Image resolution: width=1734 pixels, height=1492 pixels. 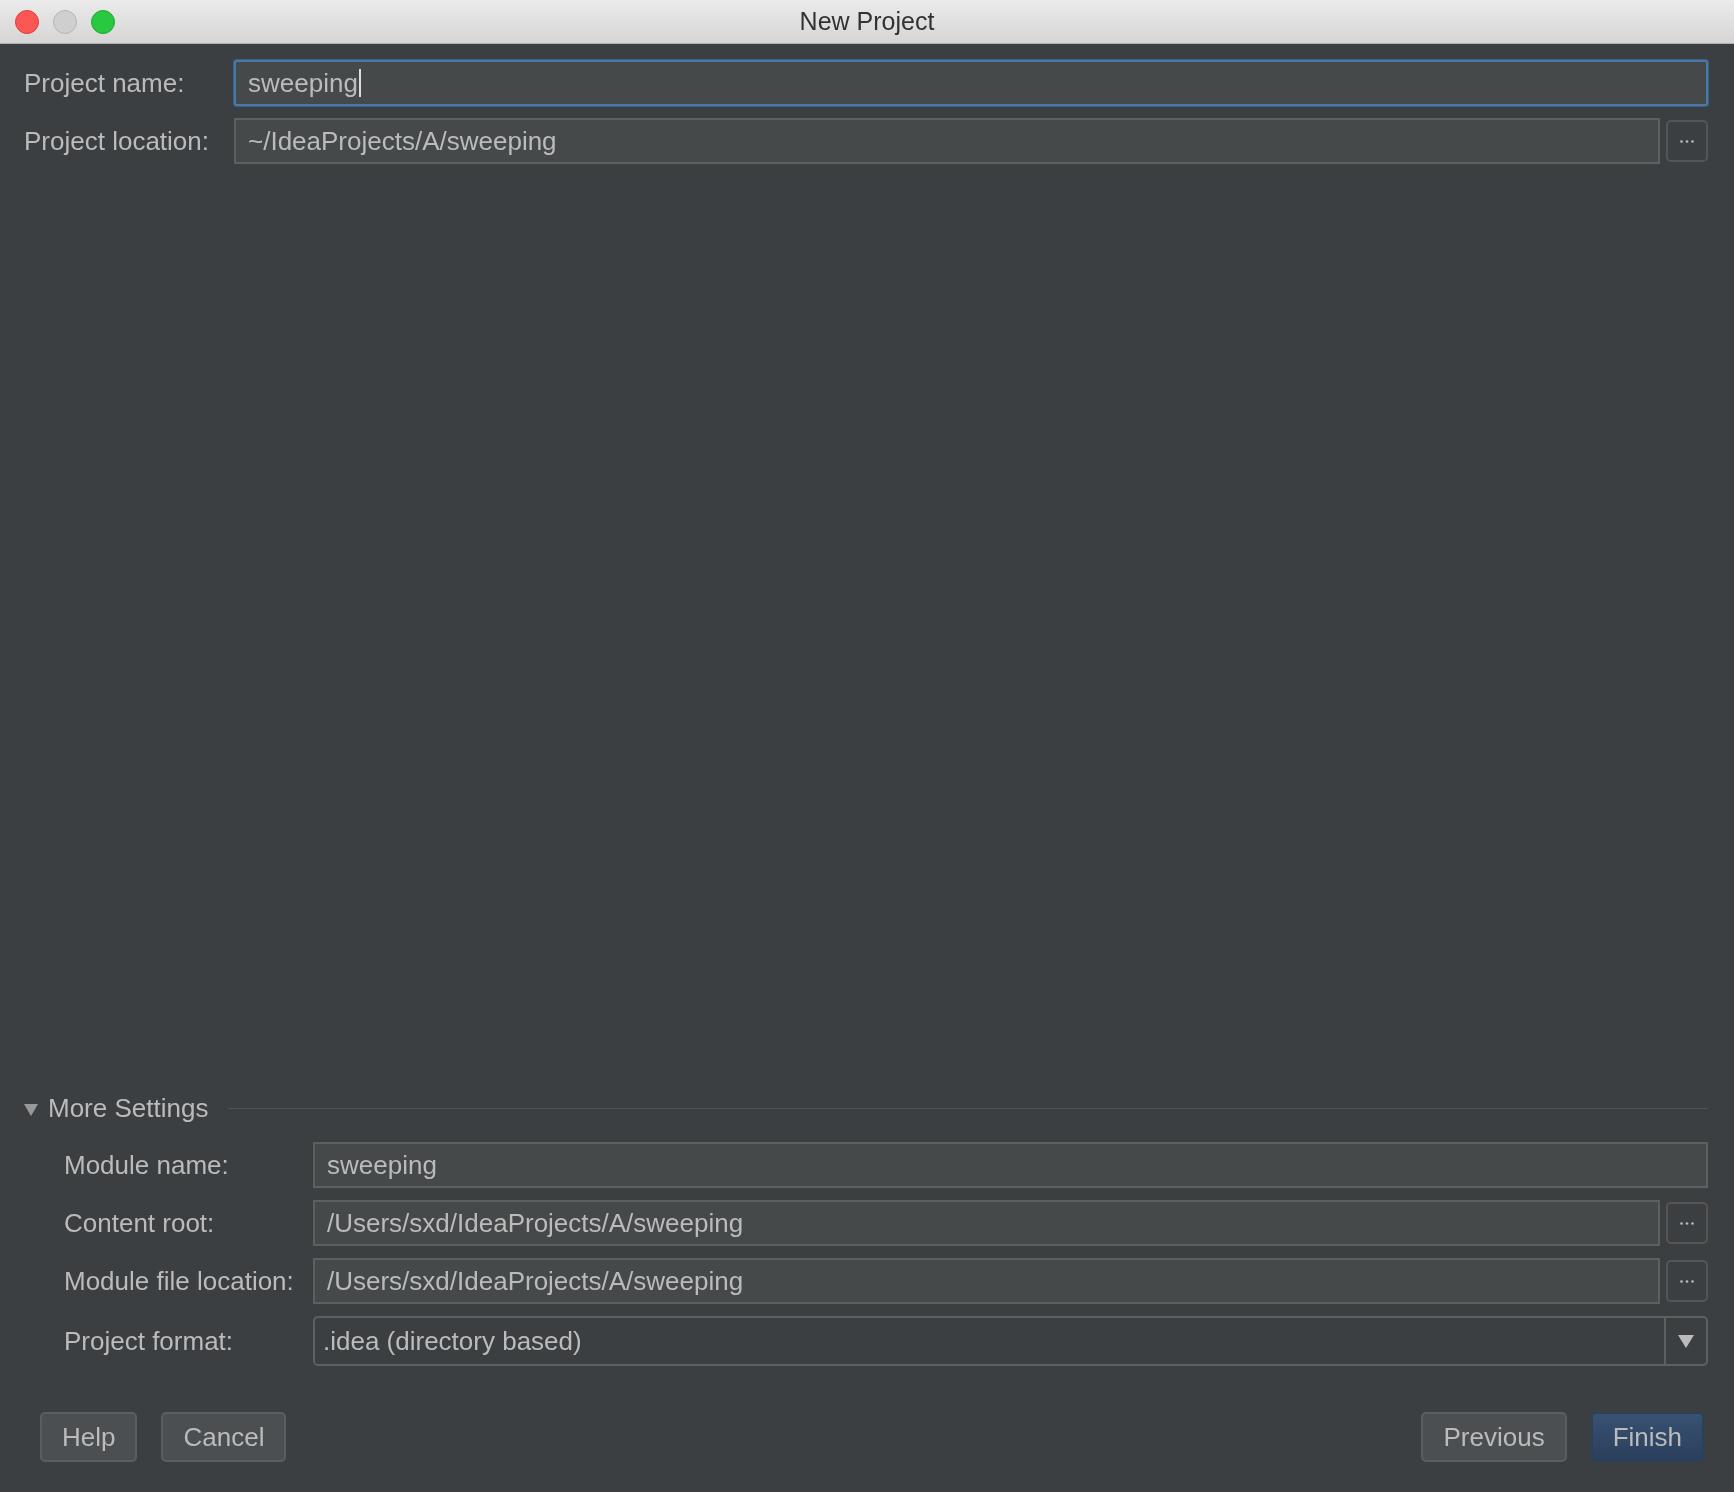 I want to click on field-label: Project name:, so click(x=105, y=83).